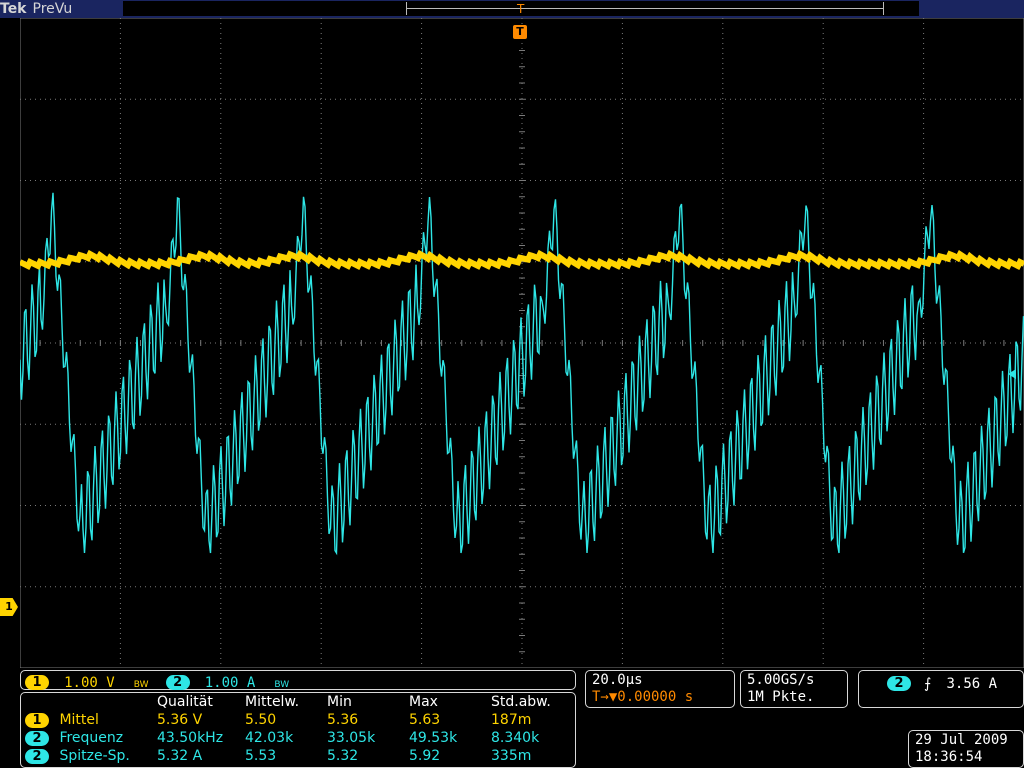 This screenshot has width=1024, height=768. Describe the element at coordinates (433, 738) in the screenshot. I see `measurement-max: 49.53k` at that location.